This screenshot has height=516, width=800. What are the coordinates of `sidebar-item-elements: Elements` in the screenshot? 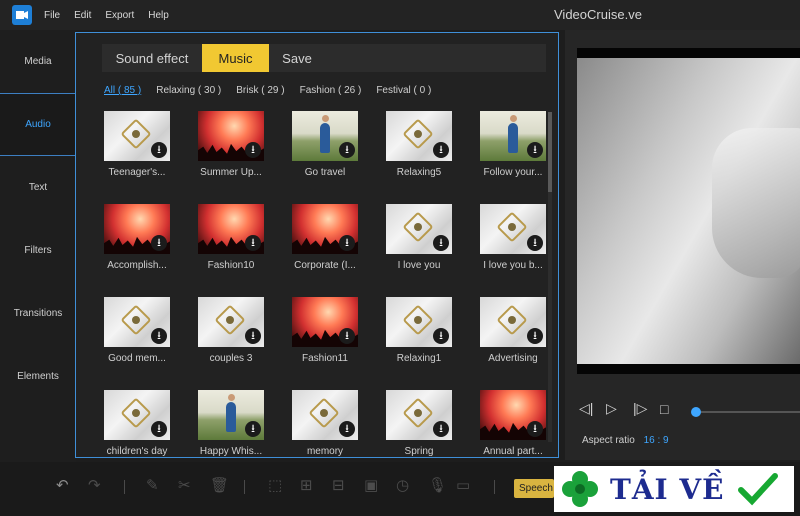 It's located at (38, 376).